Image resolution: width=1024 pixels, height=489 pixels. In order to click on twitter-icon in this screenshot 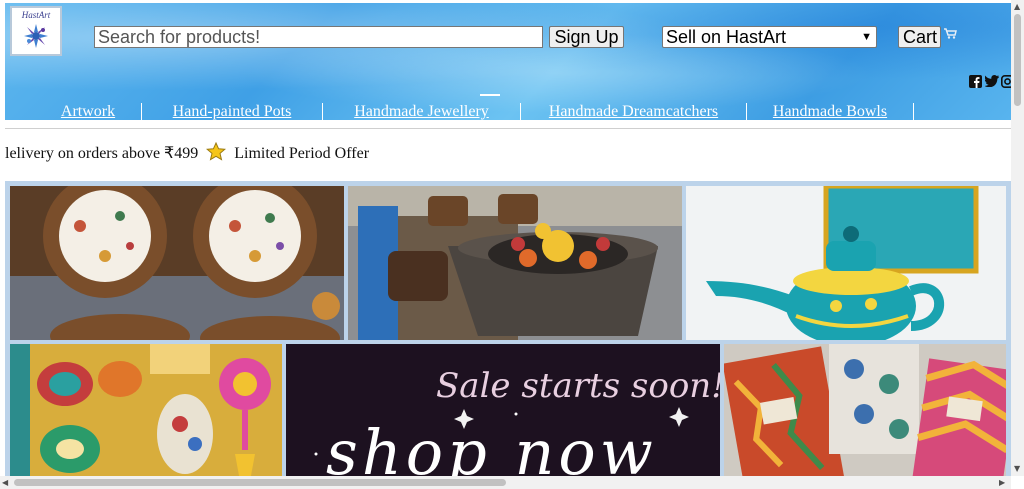, I will do `click(992, 81)`.